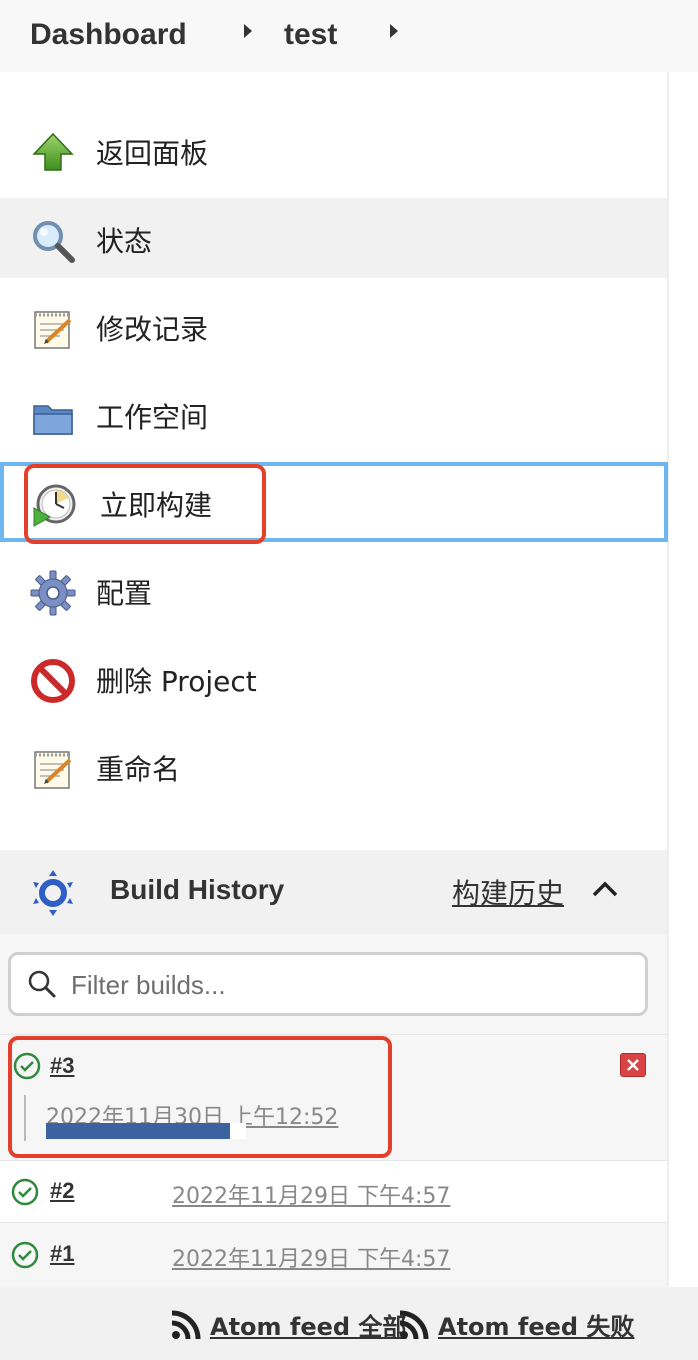  Describe the element at coordinates (124, 593) in the screenshot. I see `task-label: 配置` at that location.